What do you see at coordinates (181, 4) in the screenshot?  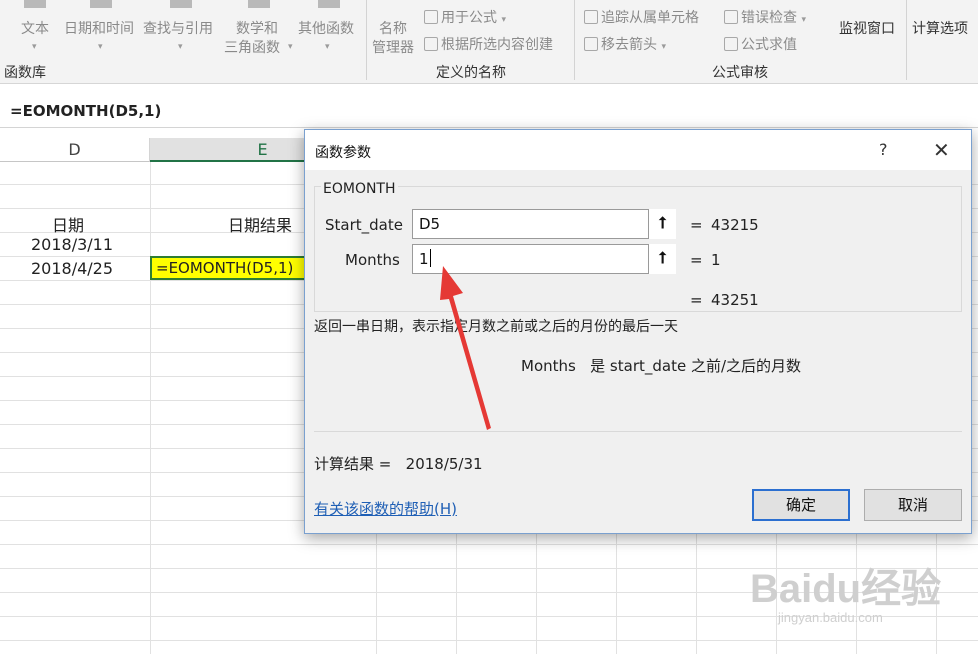 I see `lookup-icon` at bounding box center [181, 4].